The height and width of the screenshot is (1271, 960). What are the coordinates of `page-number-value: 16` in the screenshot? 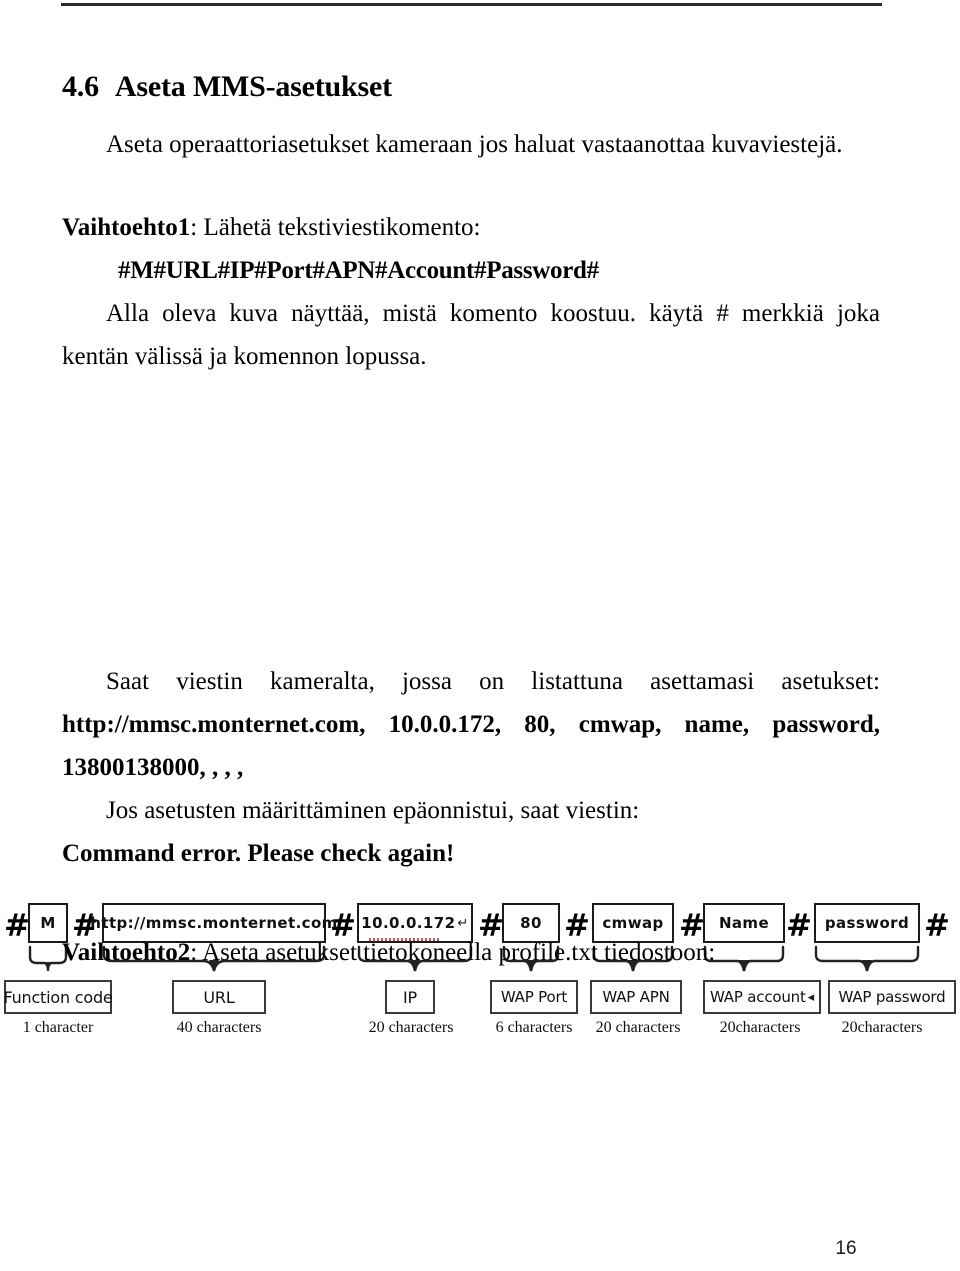 It's located at (846, 1248).